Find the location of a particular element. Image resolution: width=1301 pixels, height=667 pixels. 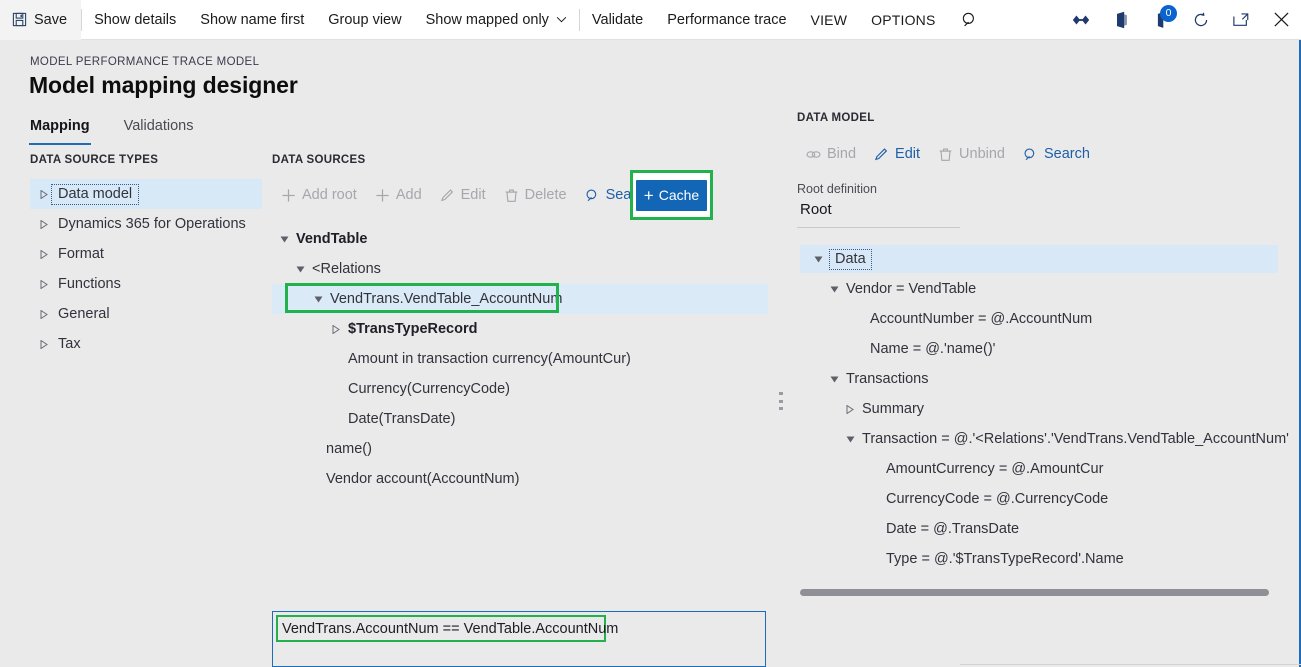

model-node-amountcurrency: AmountCurrency = @.AmountCur is located at coordinates (1043, 469).